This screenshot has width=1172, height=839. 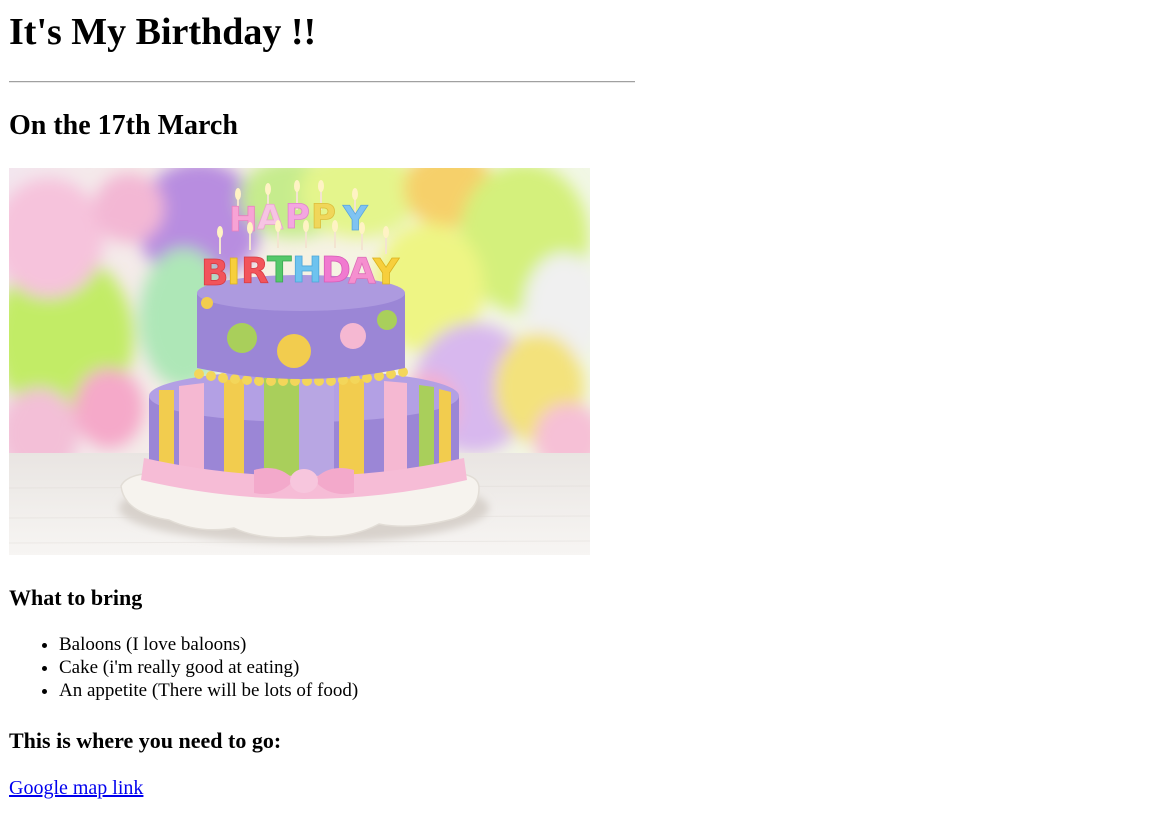 I want to click on google-map-link: Google map link, so click(x=76, y=788).